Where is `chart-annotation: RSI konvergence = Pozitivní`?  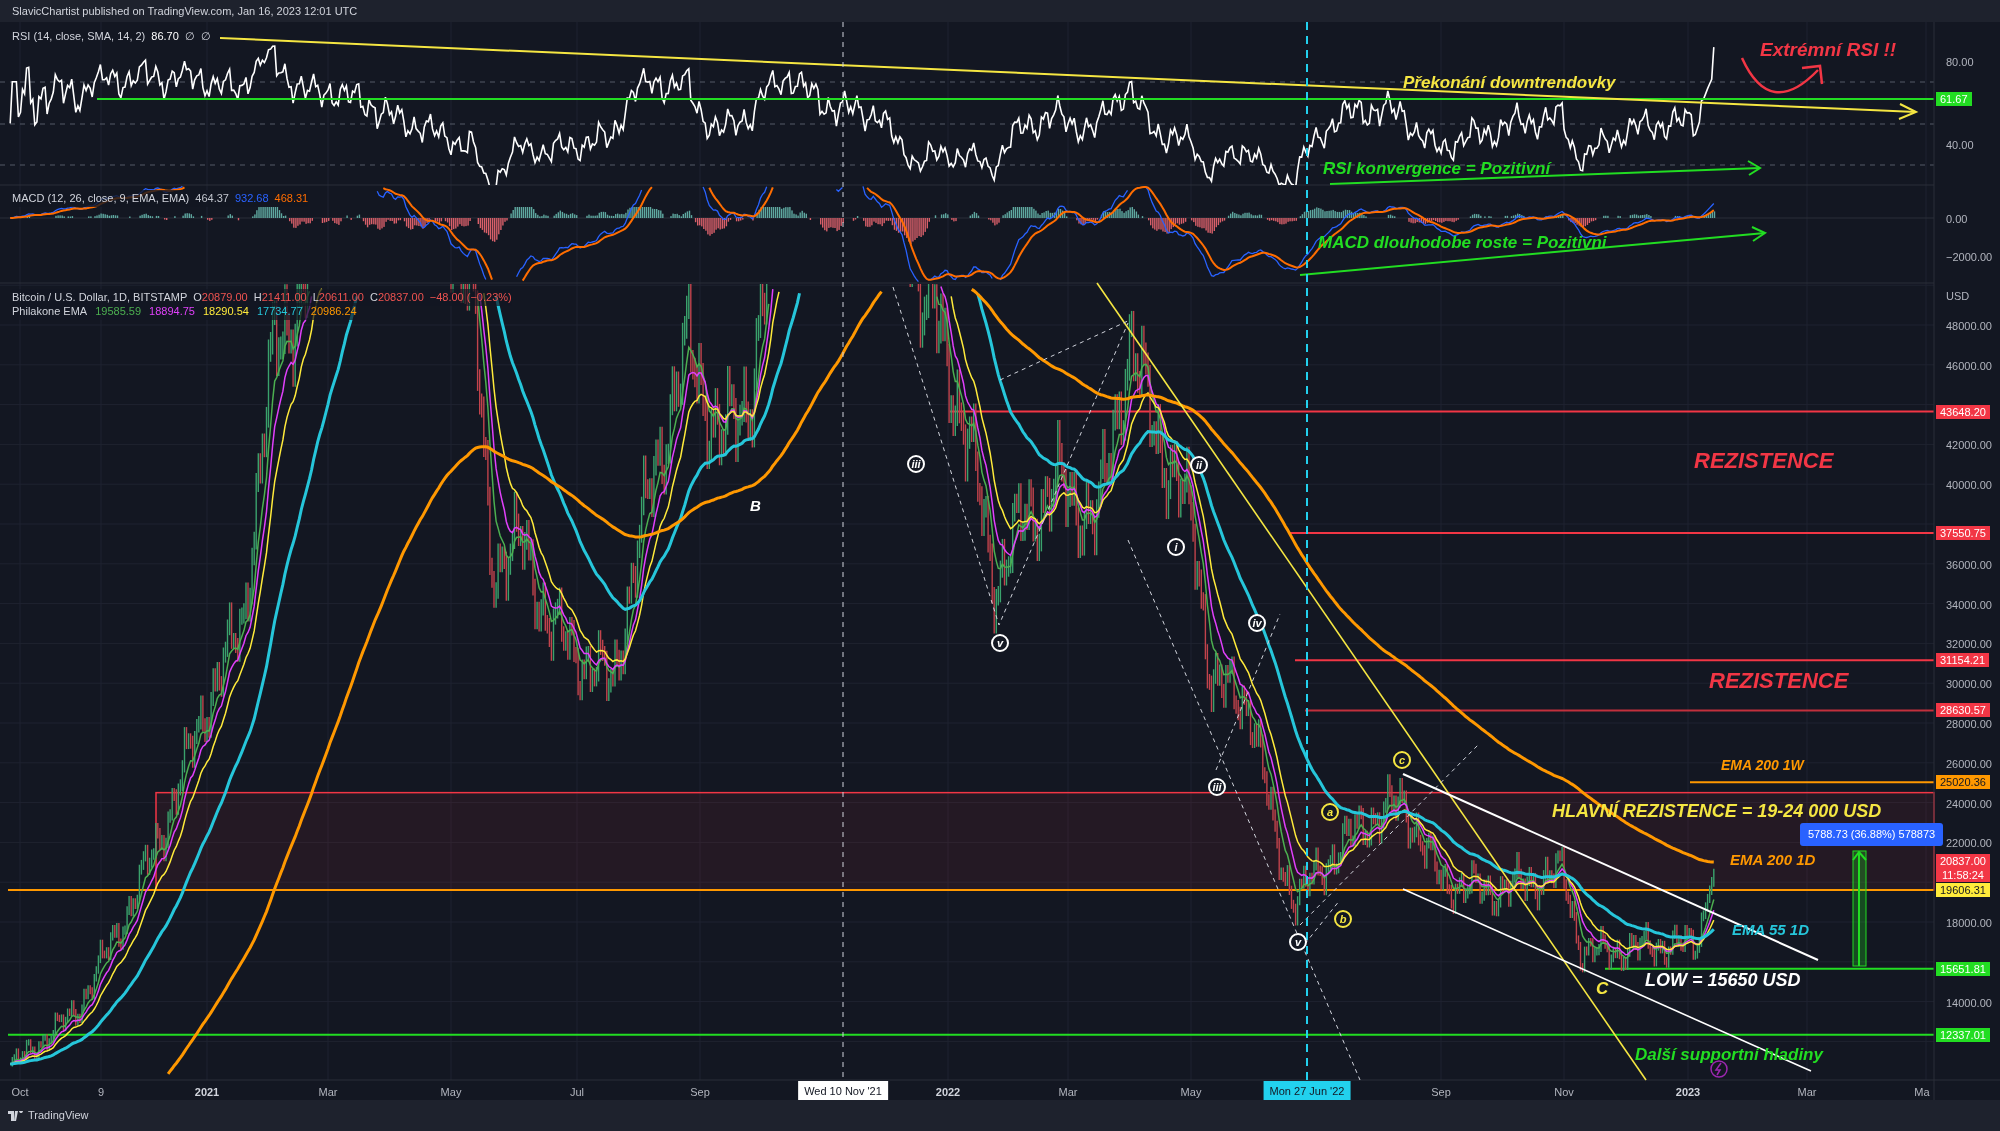
chart-annotation: RSI konvergence = Pozitivní is located at coordinates (1437, 168).